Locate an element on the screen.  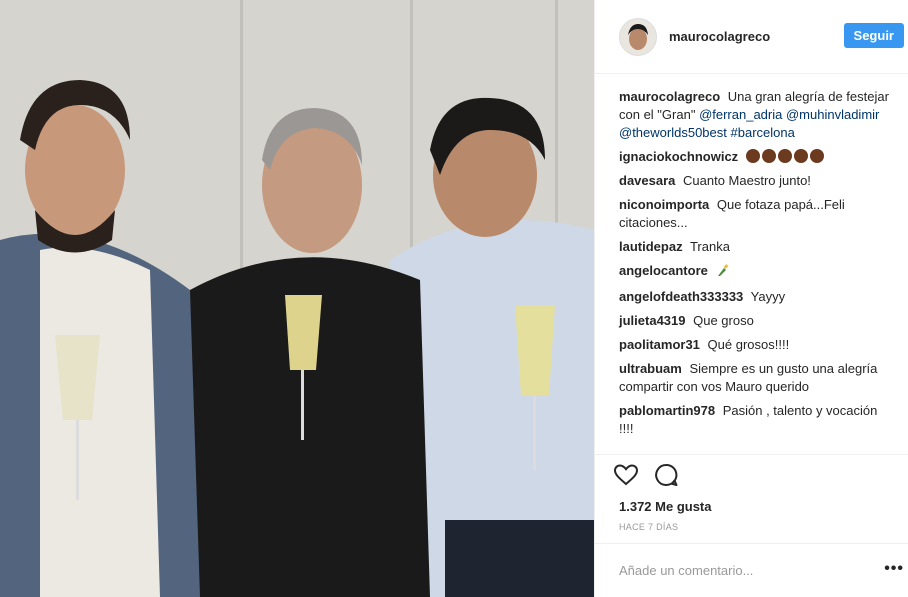
comment-username: pablomartin978 is located at coordinates (667, 410).